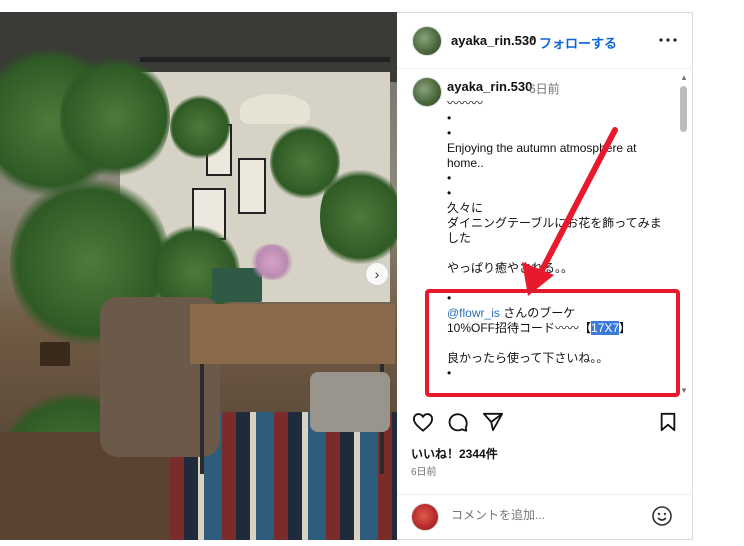  What do you see at coordinates (662, 516) in the screenshot?
I see `emoji-smile-icon` at bounding box center [662, 516].